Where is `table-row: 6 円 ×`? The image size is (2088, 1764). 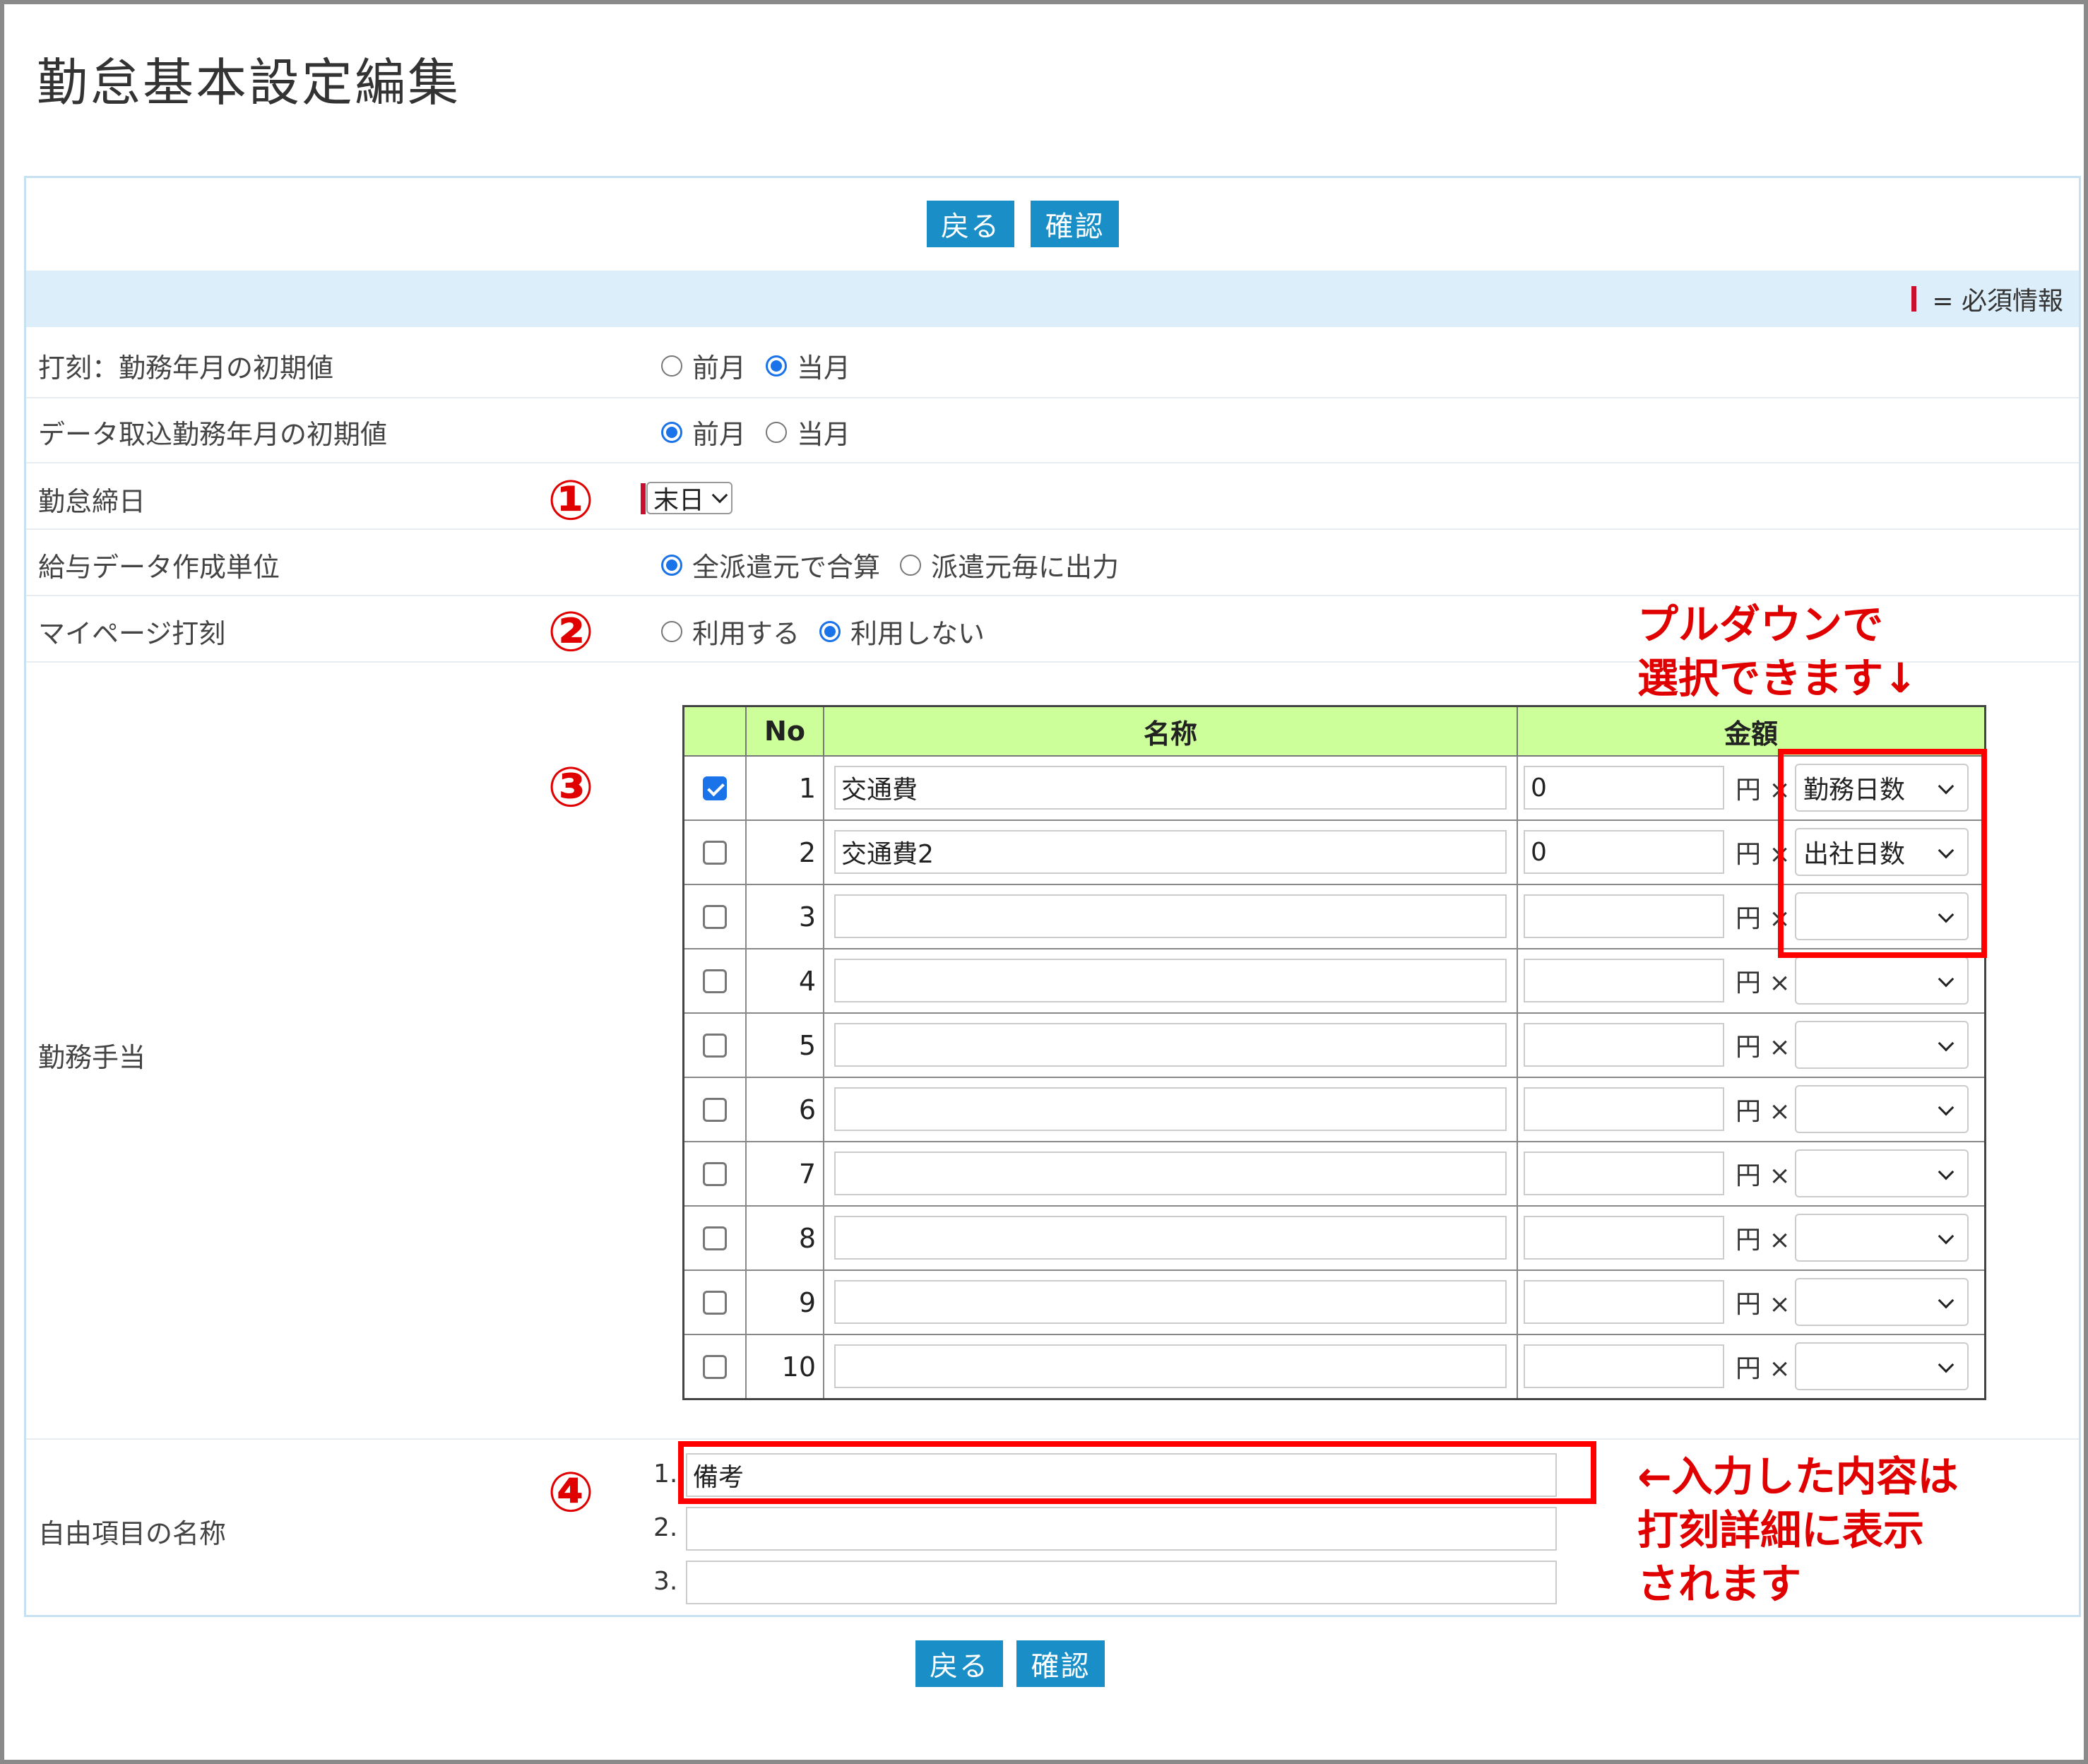
table-row: 6 円 × is located at coordinates (1334, 1109).